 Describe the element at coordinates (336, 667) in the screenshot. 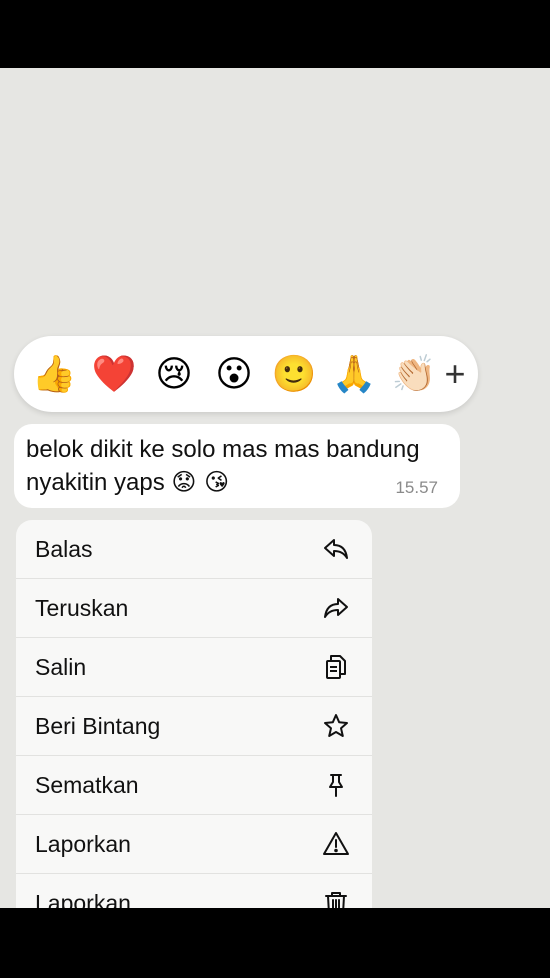

I see `copy-icon` at that location.